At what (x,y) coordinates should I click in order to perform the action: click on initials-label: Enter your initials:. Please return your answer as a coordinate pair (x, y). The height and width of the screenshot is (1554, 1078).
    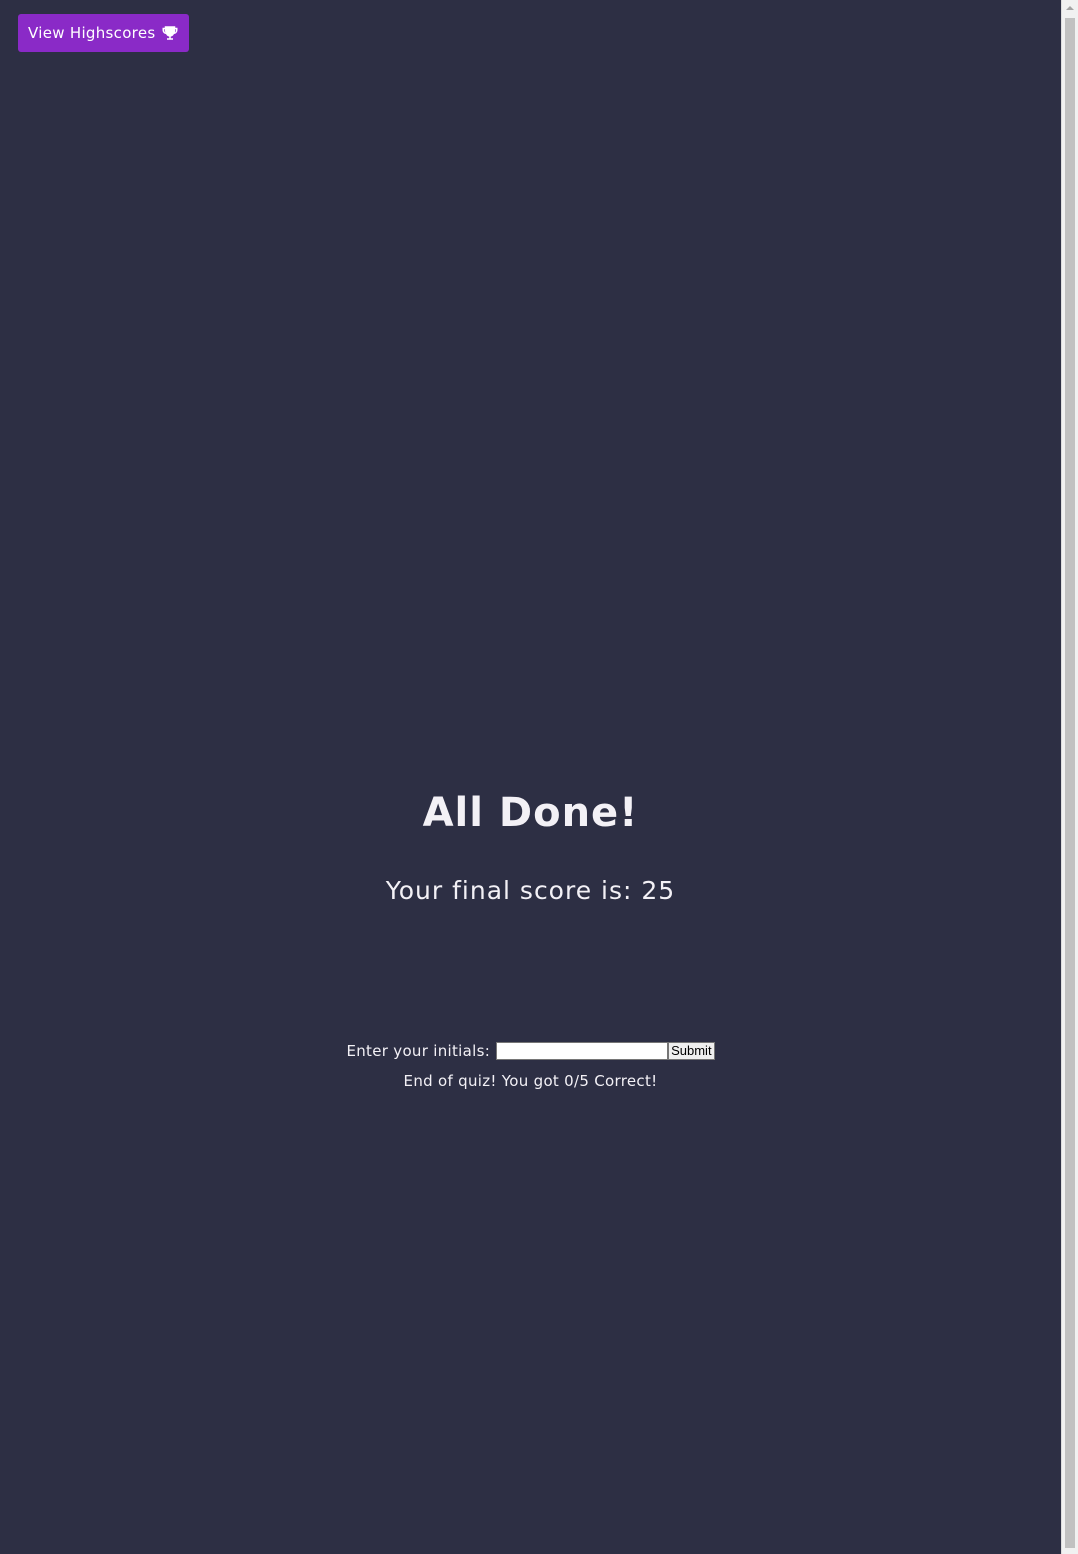
    Looking at the image, I should click on (418, 1051).